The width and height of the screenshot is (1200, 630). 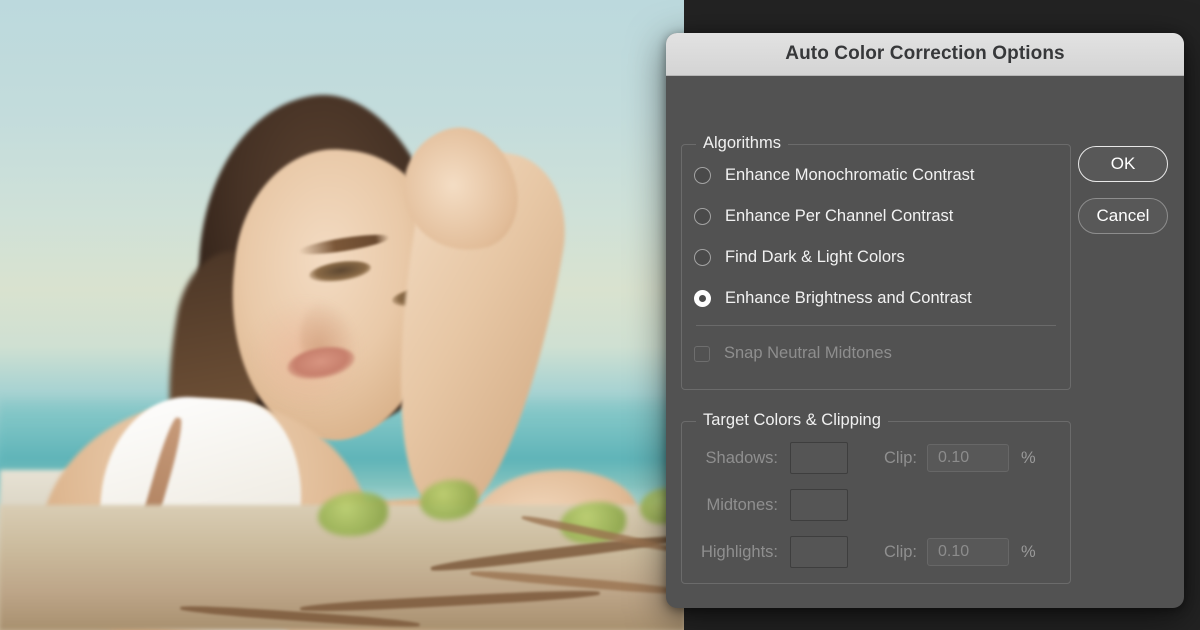 I want to click on snap-neutral-midtones-row: Snap Neutral Midtones, so click(x=793, y=353).